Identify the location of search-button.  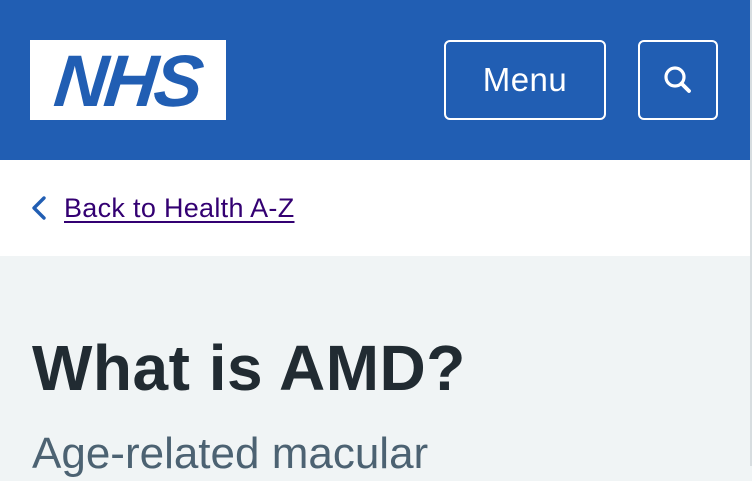
(678, 80).